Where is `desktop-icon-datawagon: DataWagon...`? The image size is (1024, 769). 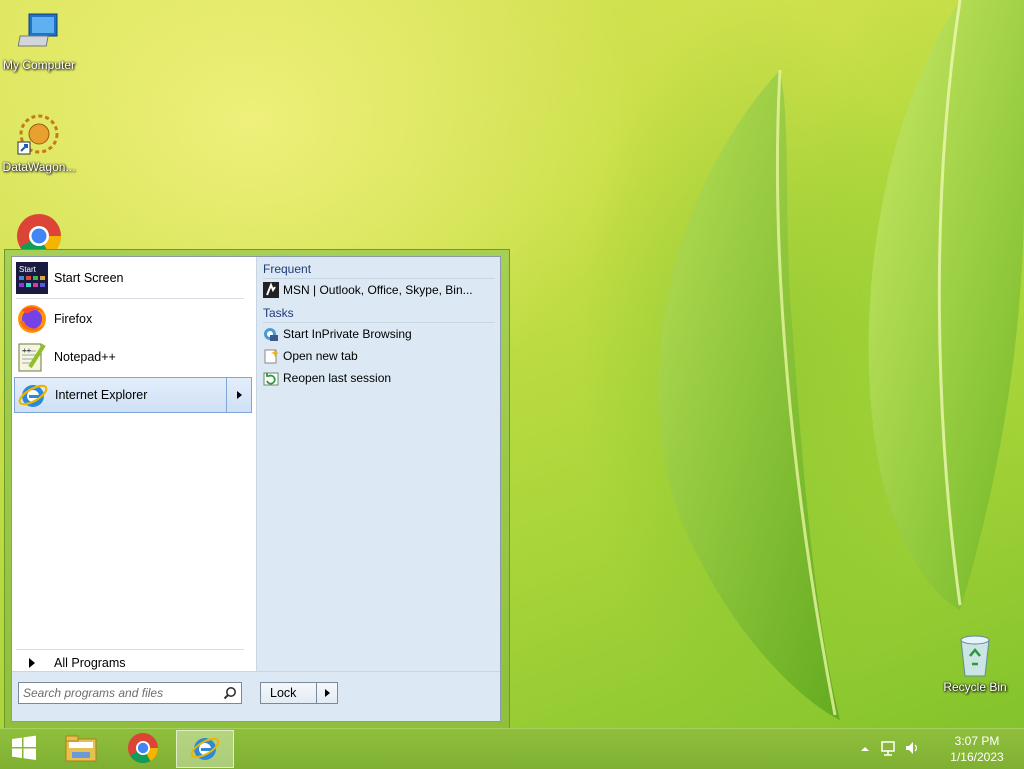
desktop-icon-datawagon: DataWagon... is located at coordinates (39, 142).